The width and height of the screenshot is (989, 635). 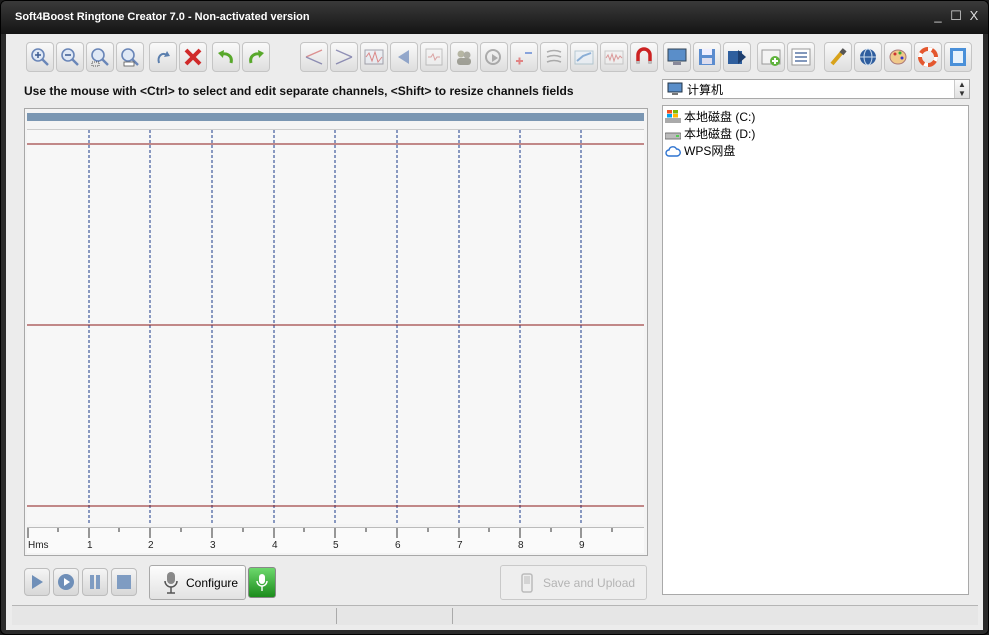 I want to click on export-button, so click(x=737, y=57).